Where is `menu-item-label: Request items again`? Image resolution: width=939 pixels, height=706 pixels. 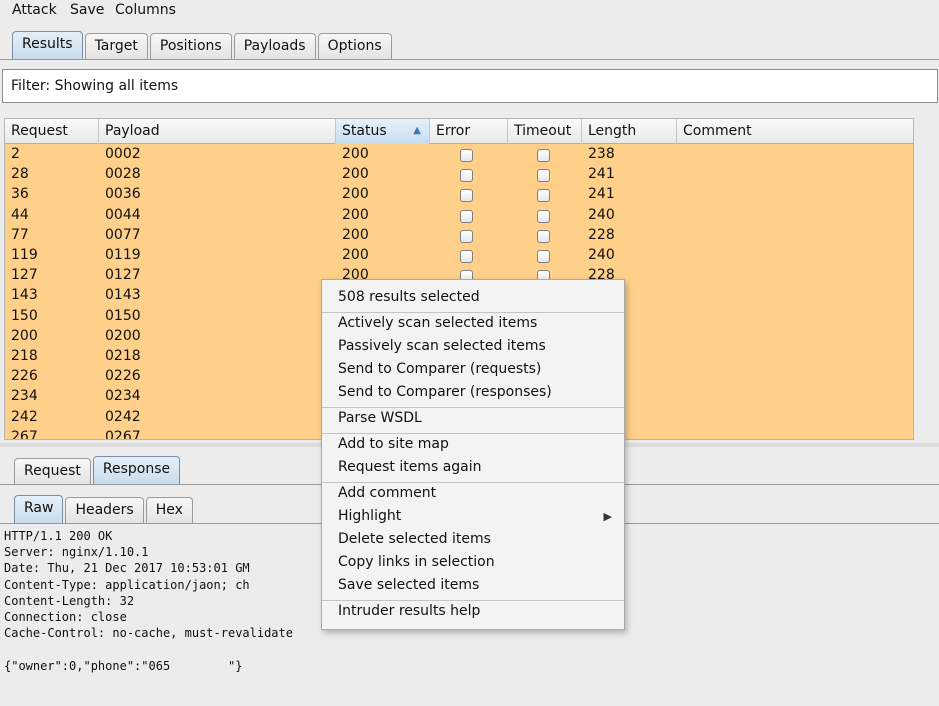
menu-item-label: Request items again is located at coordinates (410, 467).